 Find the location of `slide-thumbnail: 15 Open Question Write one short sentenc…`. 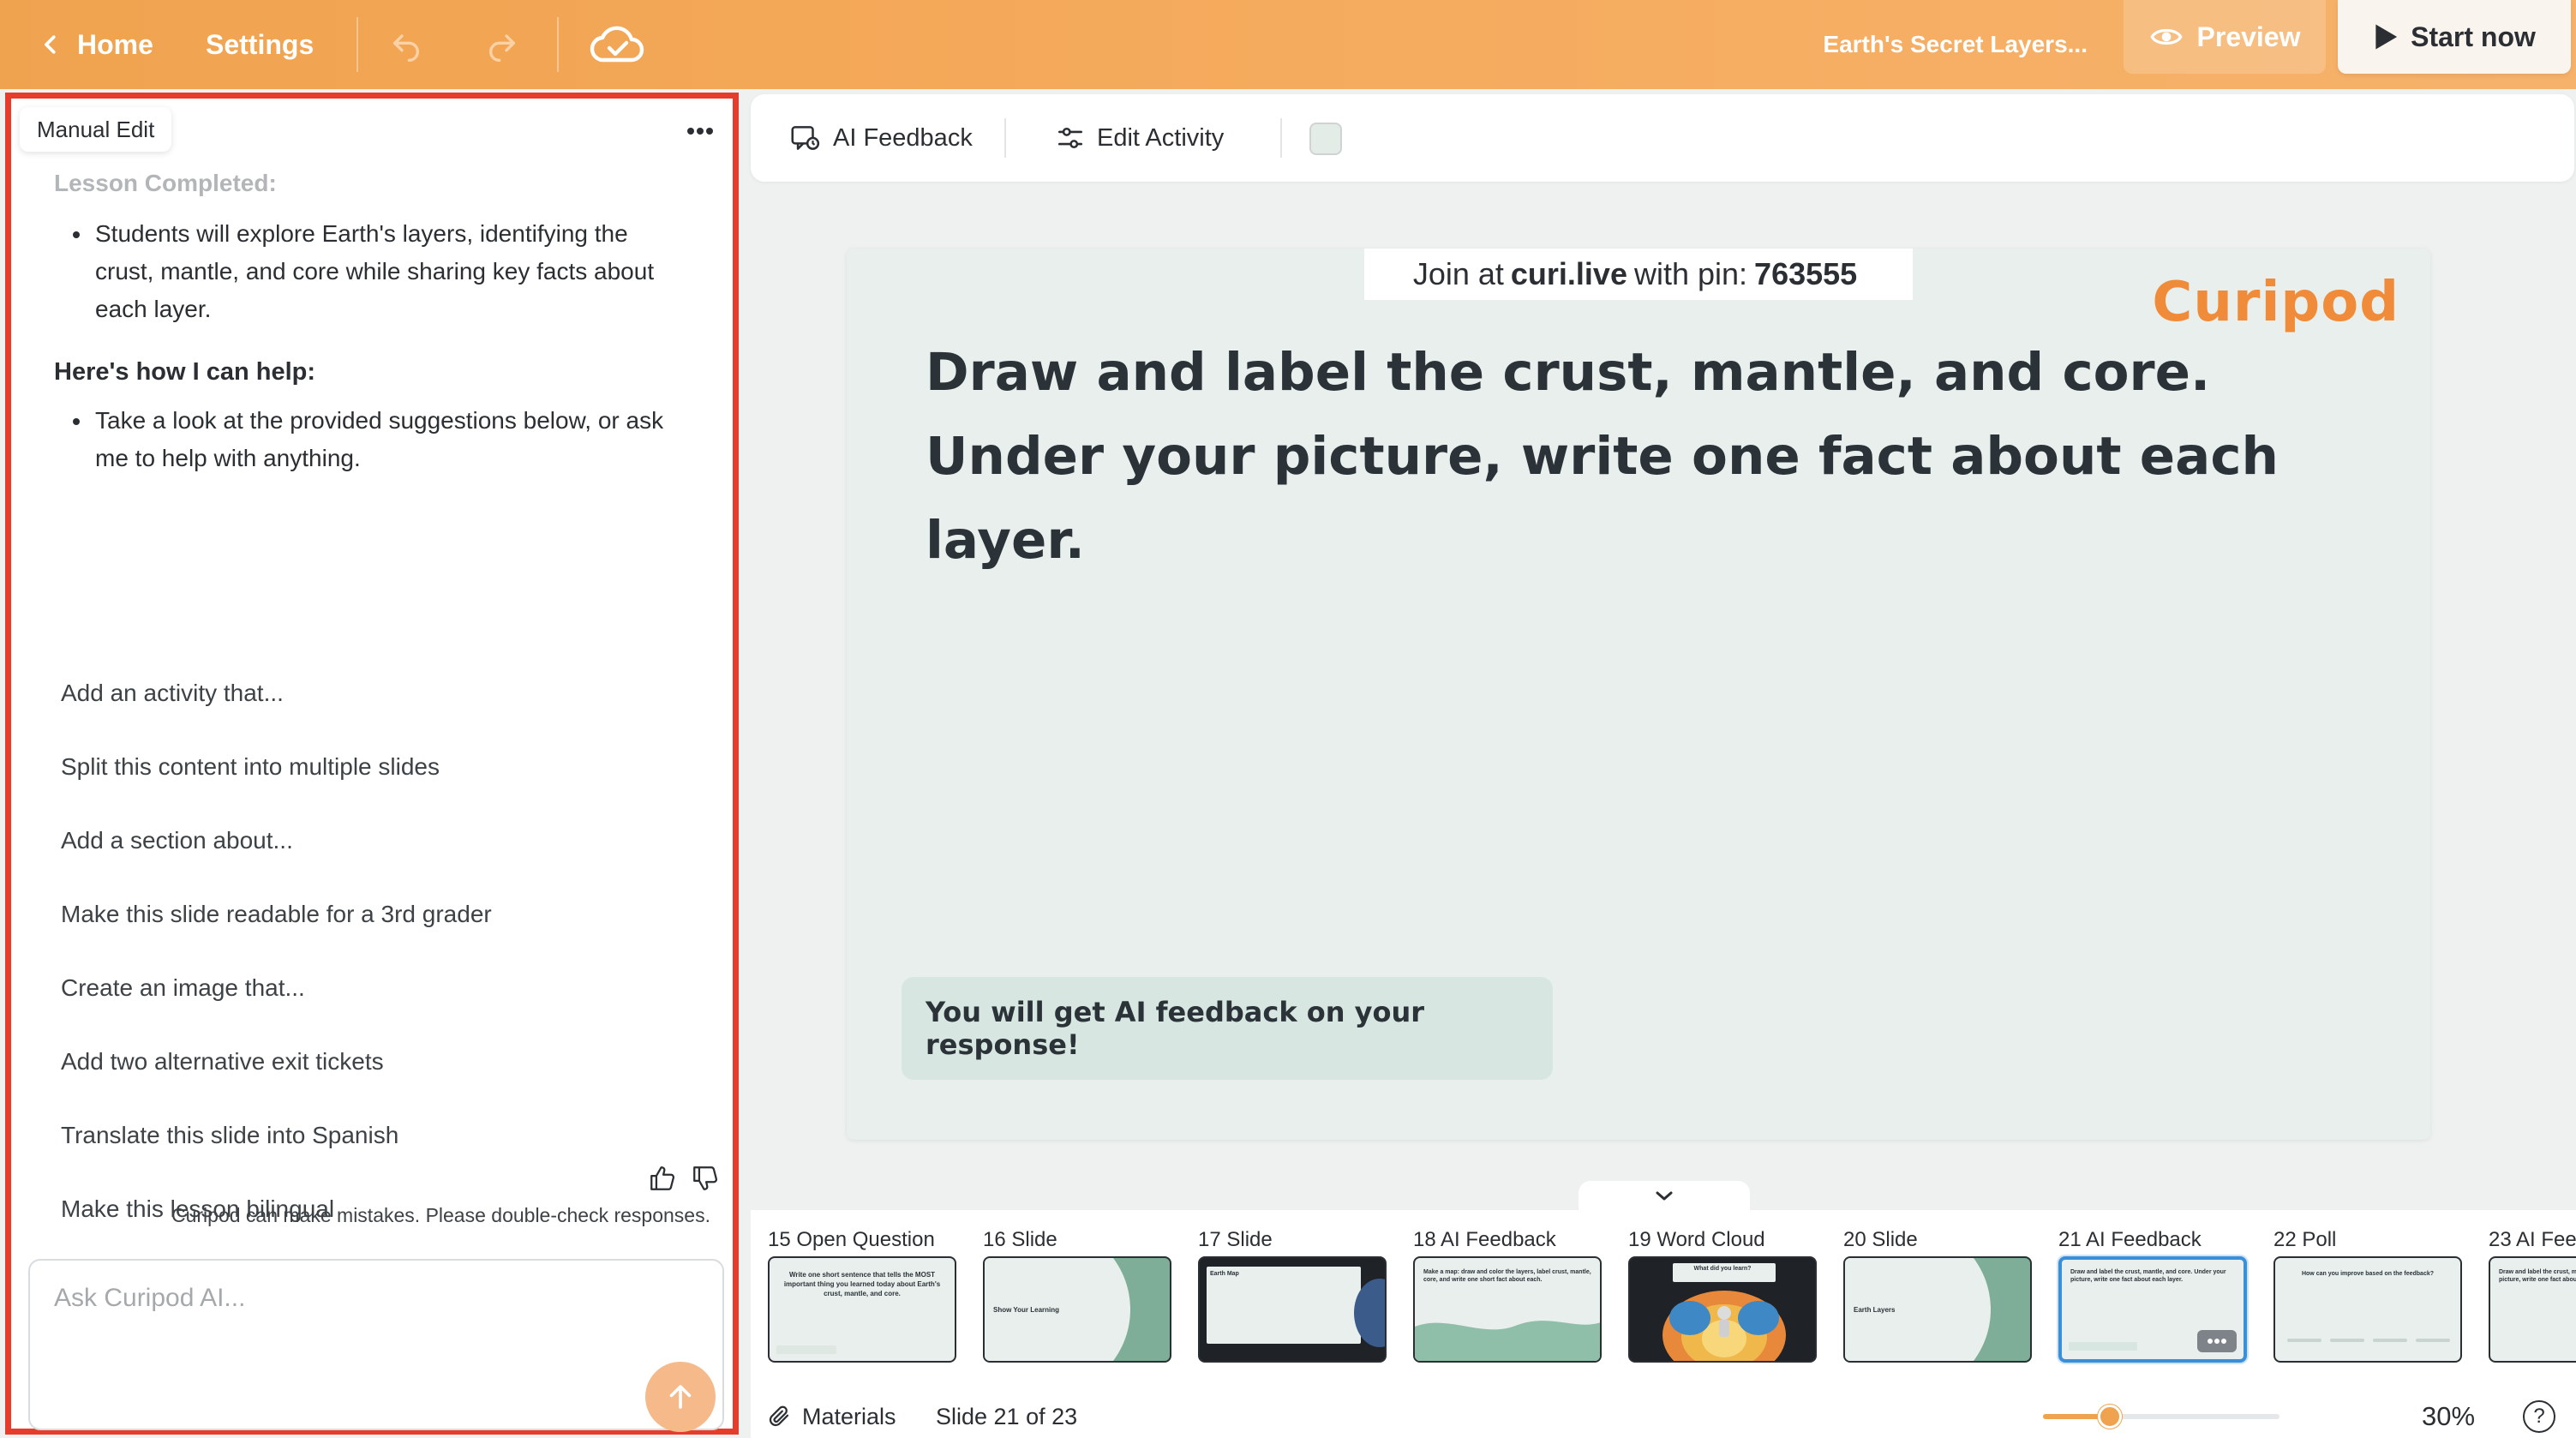

slide-thumbnail: 15 Open Question Write one short sentenc… is located at coordinates (863, 1293).